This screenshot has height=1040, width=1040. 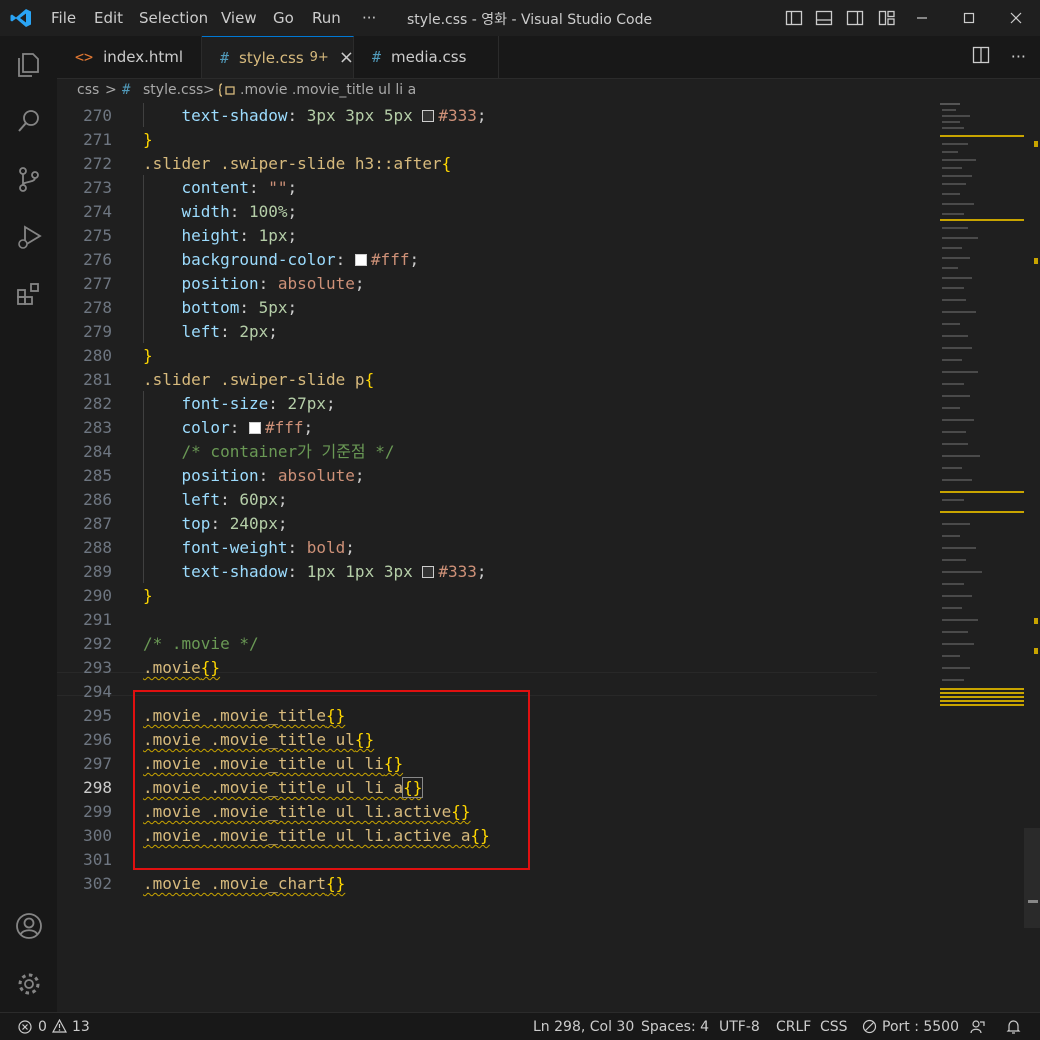 What do you see at coordinates (209, 403) in the screenshot?
I see `code-line: 282 font-size: 27px;` at bounding box center [209, 403].